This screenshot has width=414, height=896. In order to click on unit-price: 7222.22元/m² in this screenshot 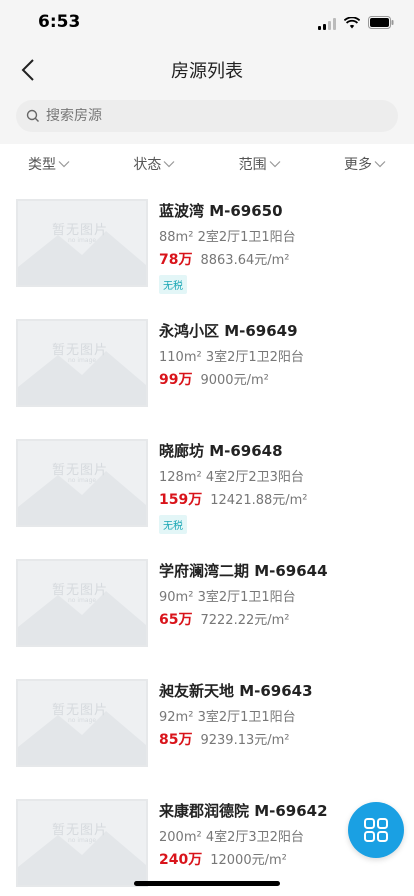, I will do `click(245, 620)`.